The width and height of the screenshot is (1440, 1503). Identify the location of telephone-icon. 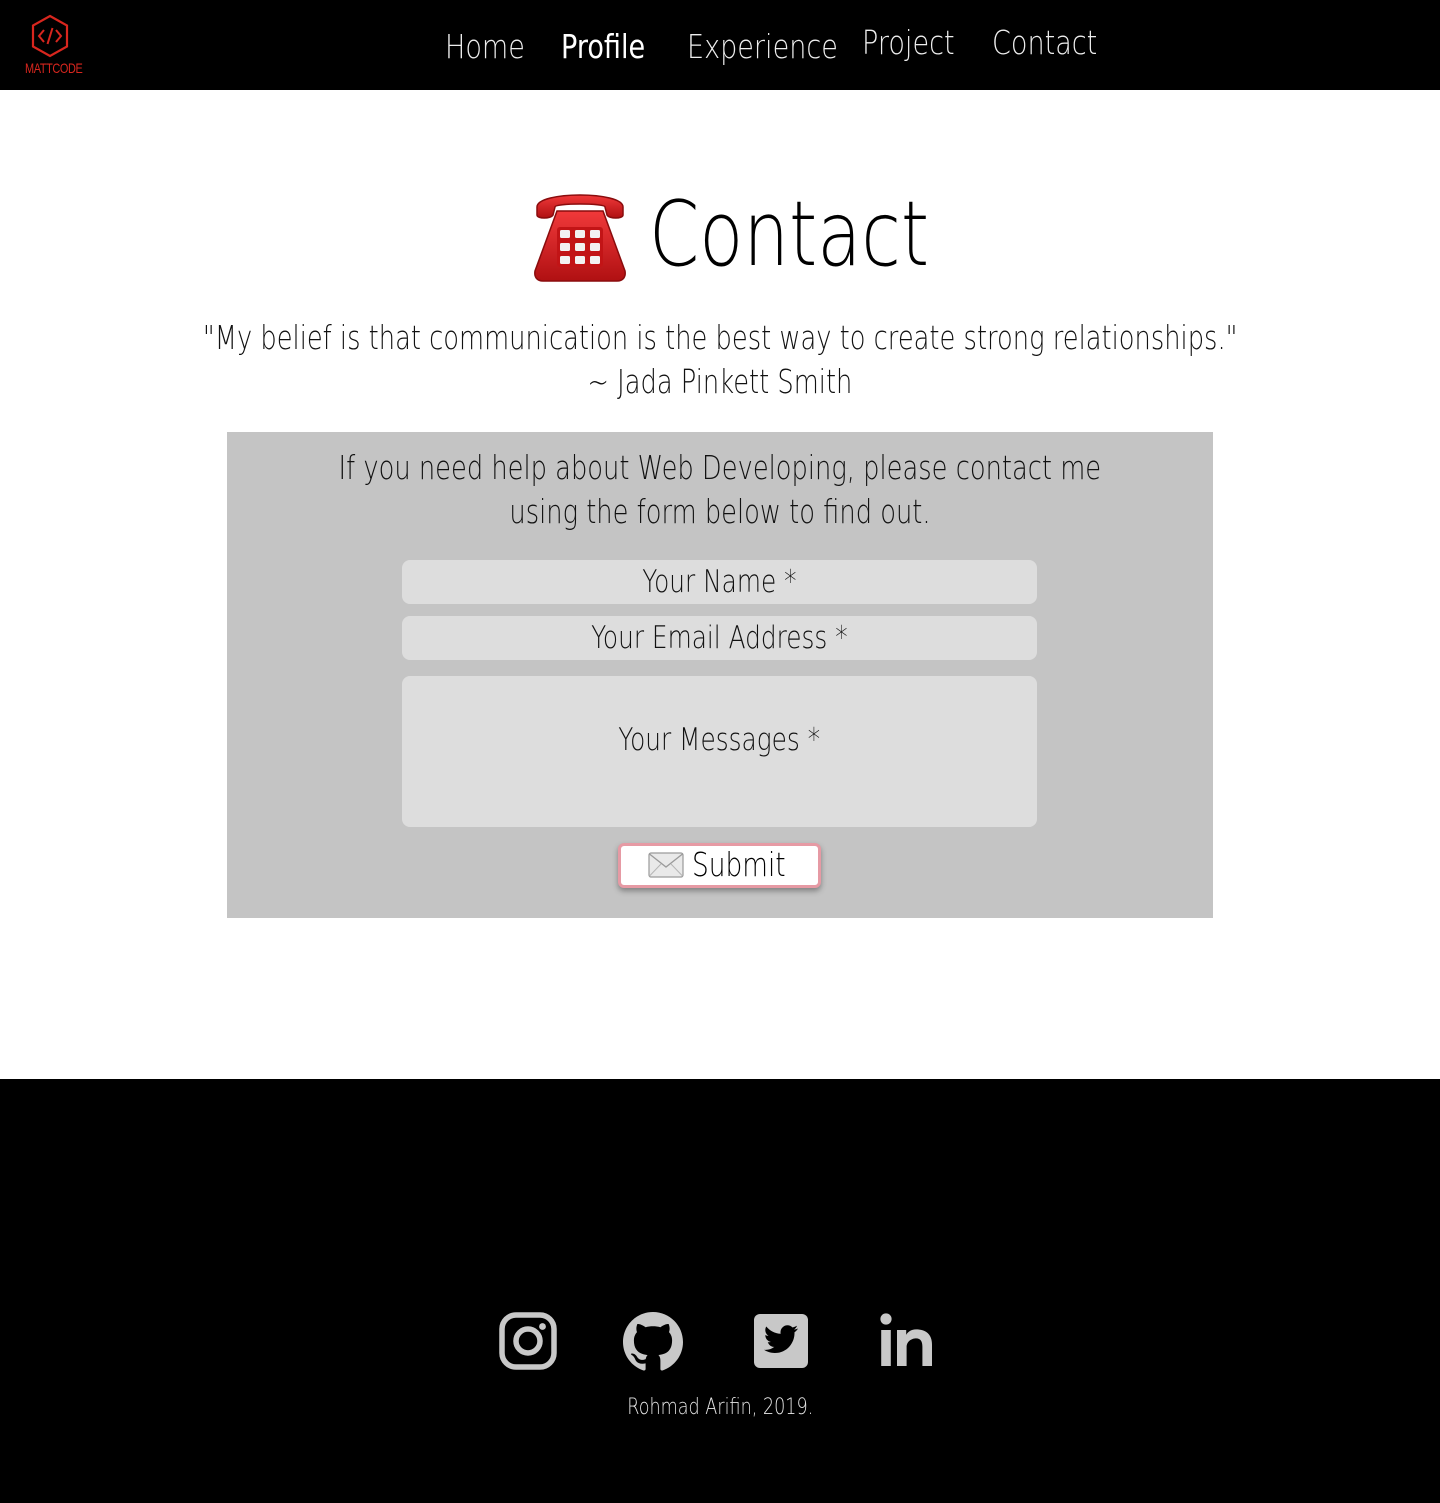
(580, 238).